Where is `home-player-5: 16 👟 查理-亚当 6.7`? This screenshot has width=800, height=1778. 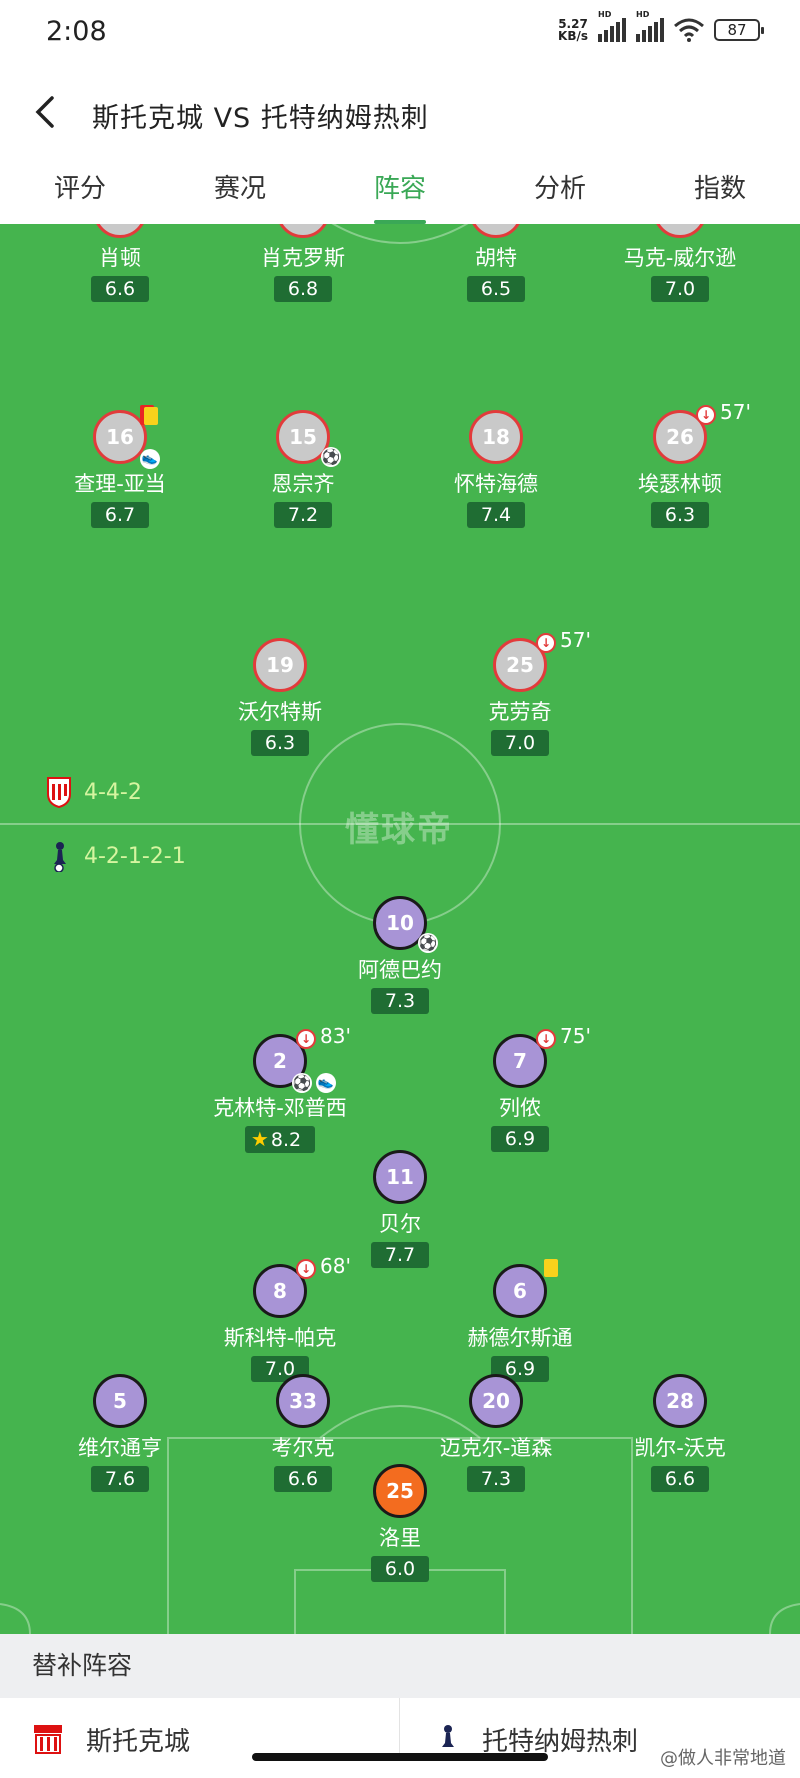 home-player-5: 16 👟 查理-亚当 6.7 is located at coordinates (120, 466).